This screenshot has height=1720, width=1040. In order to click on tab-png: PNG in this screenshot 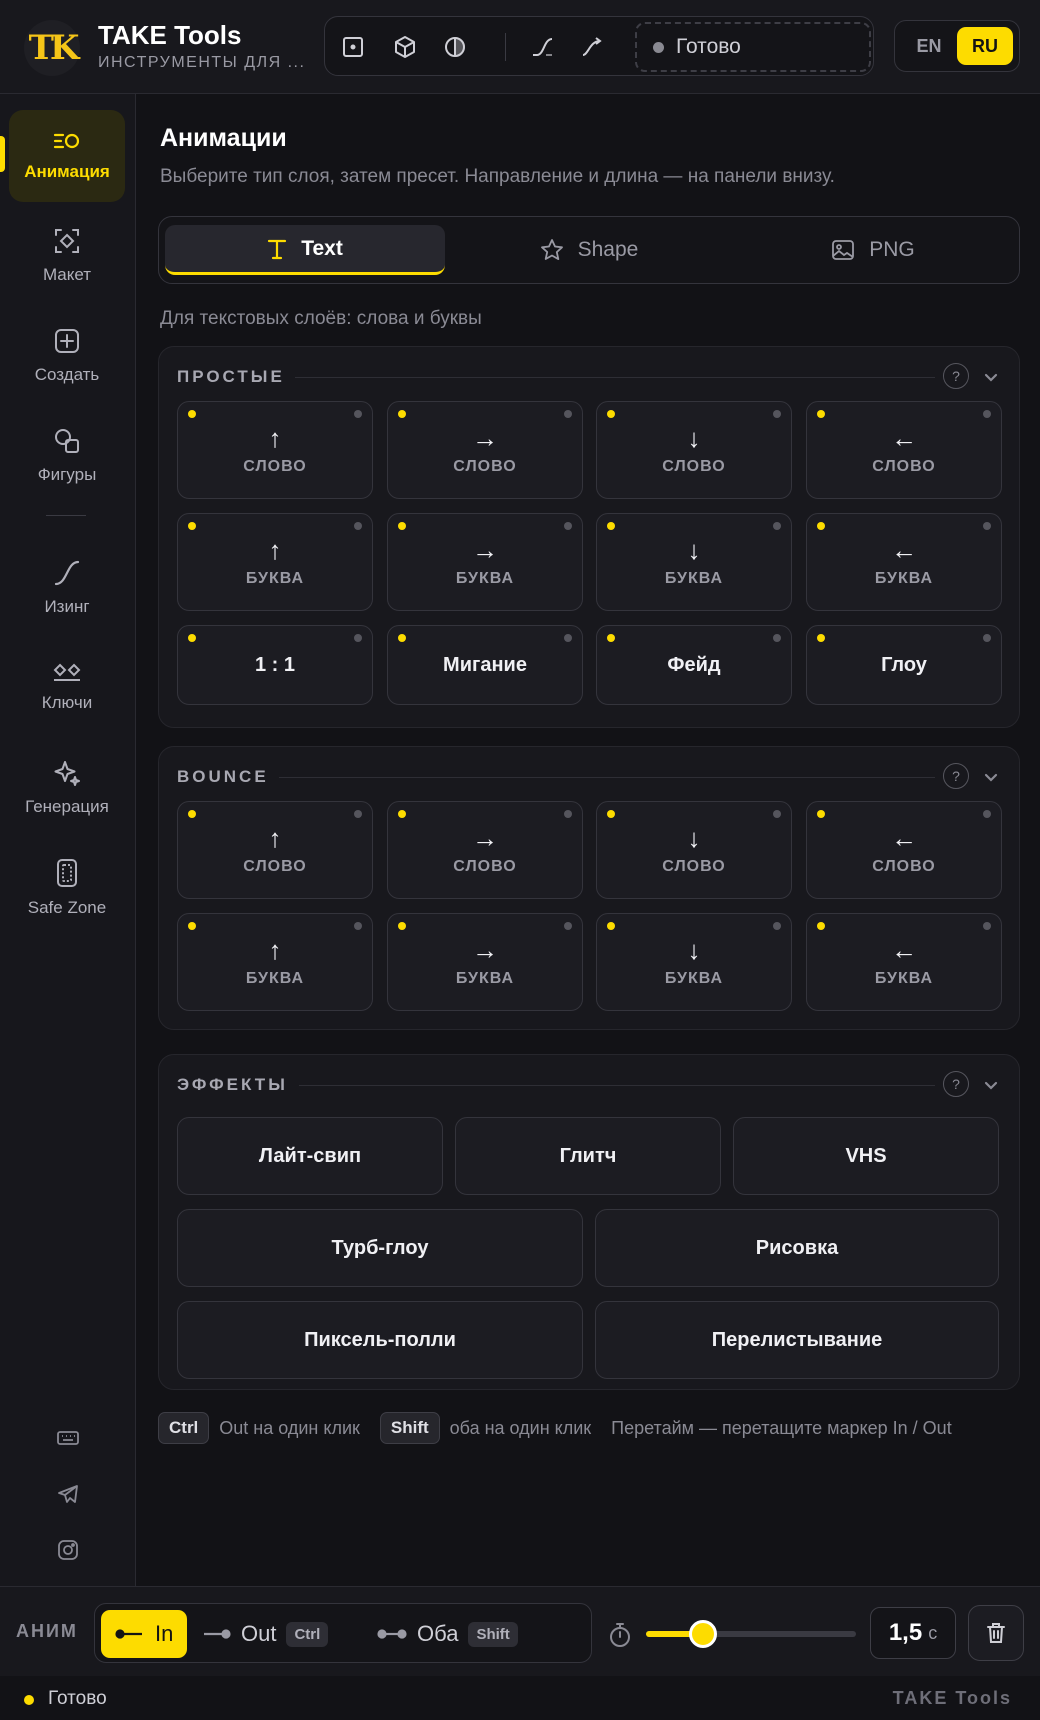, I will do `click(873, 250)`.